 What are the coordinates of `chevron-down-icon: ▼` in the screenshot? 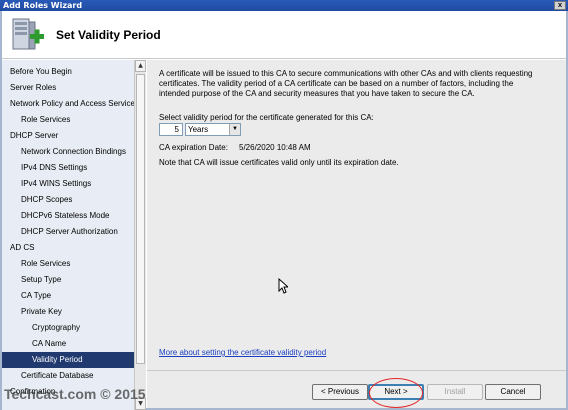 It's located at (234, 129).